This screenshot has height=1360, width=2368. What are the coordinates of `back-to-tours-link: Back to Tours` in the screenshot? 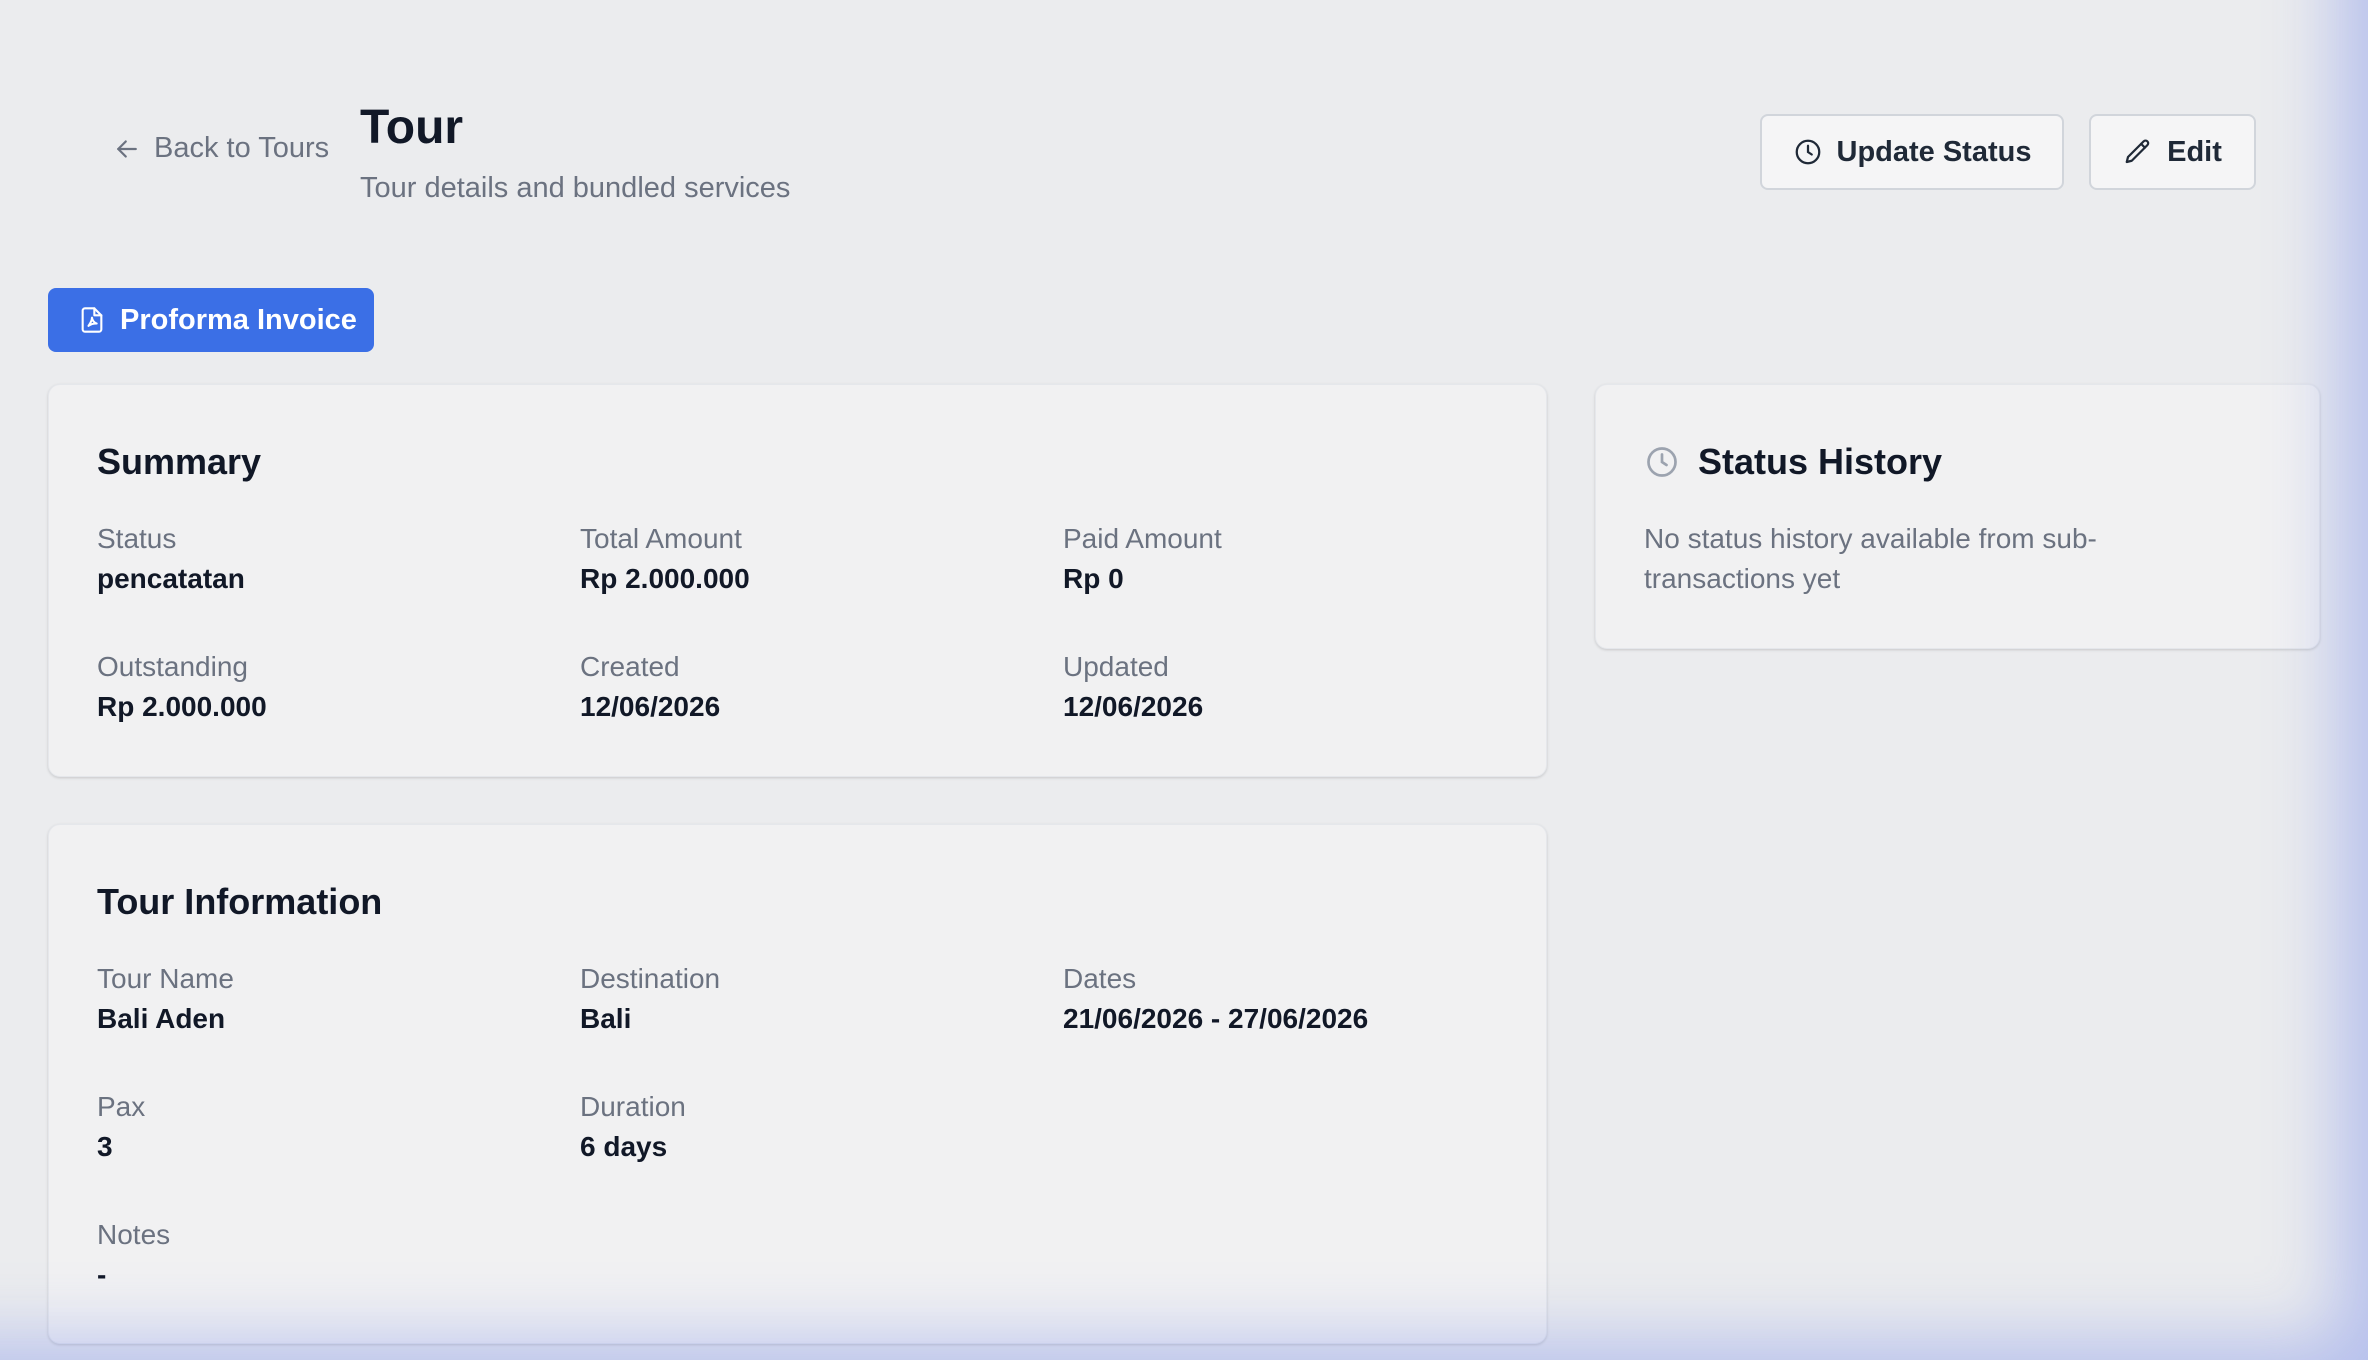 It's located at (220, 148).